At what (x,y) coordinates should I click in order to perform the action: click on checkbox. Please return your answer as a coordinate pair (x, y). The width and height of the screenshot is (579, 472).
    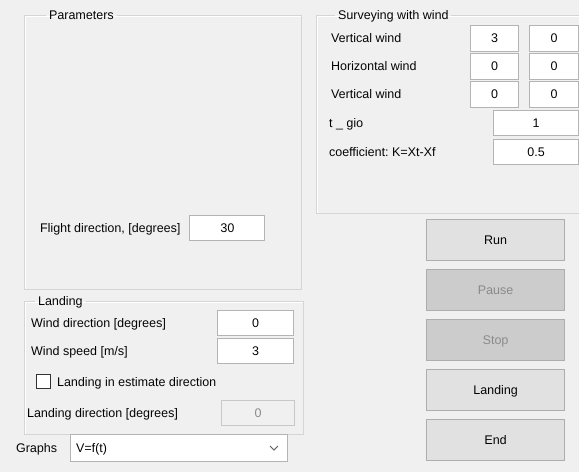
    Looking at the image, I should click on (43, 381).